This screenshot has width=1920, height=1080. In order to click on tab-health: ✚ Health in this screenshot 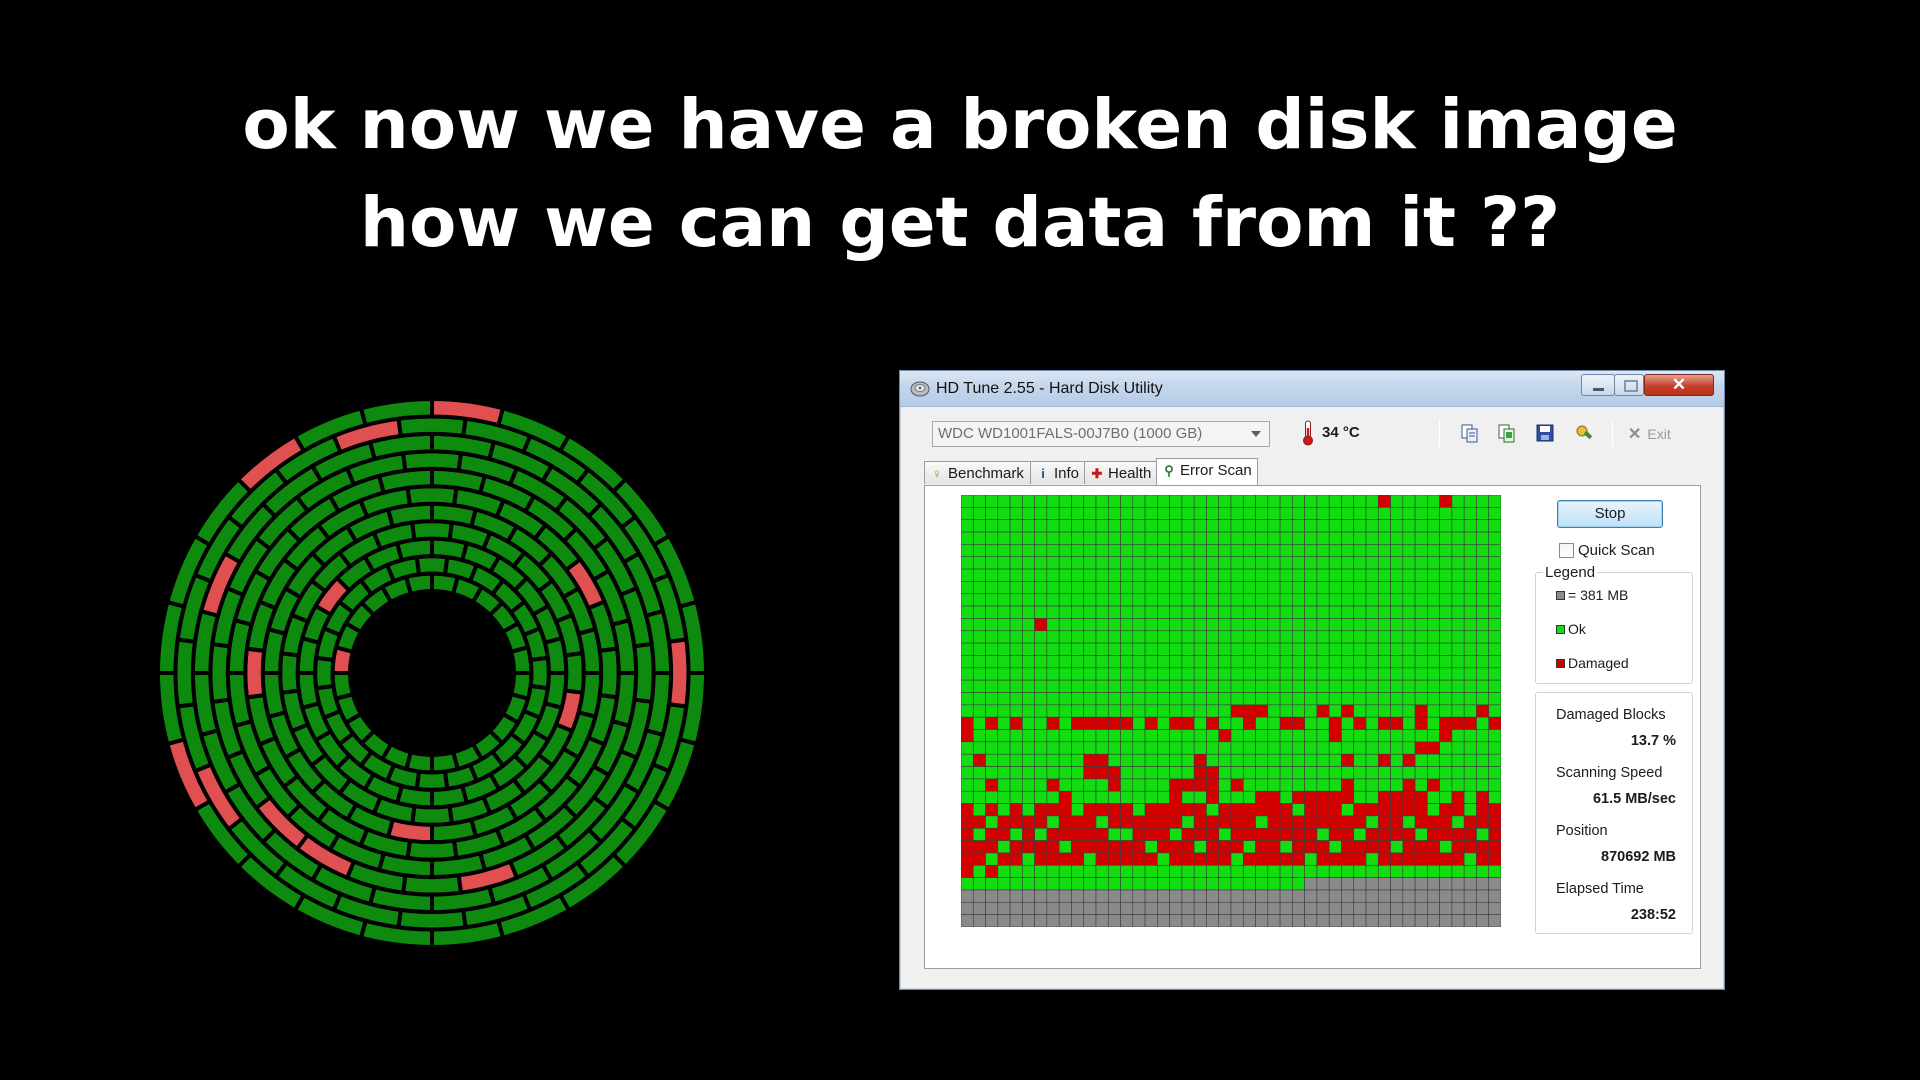, I will do `click(1120, 472)`.